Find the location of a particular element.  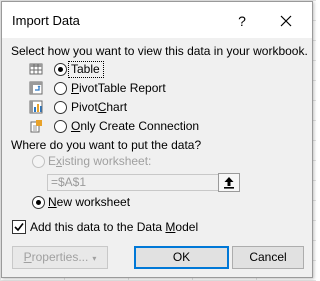

title-bar: Import Data ? is located at coordinates (157, 20).